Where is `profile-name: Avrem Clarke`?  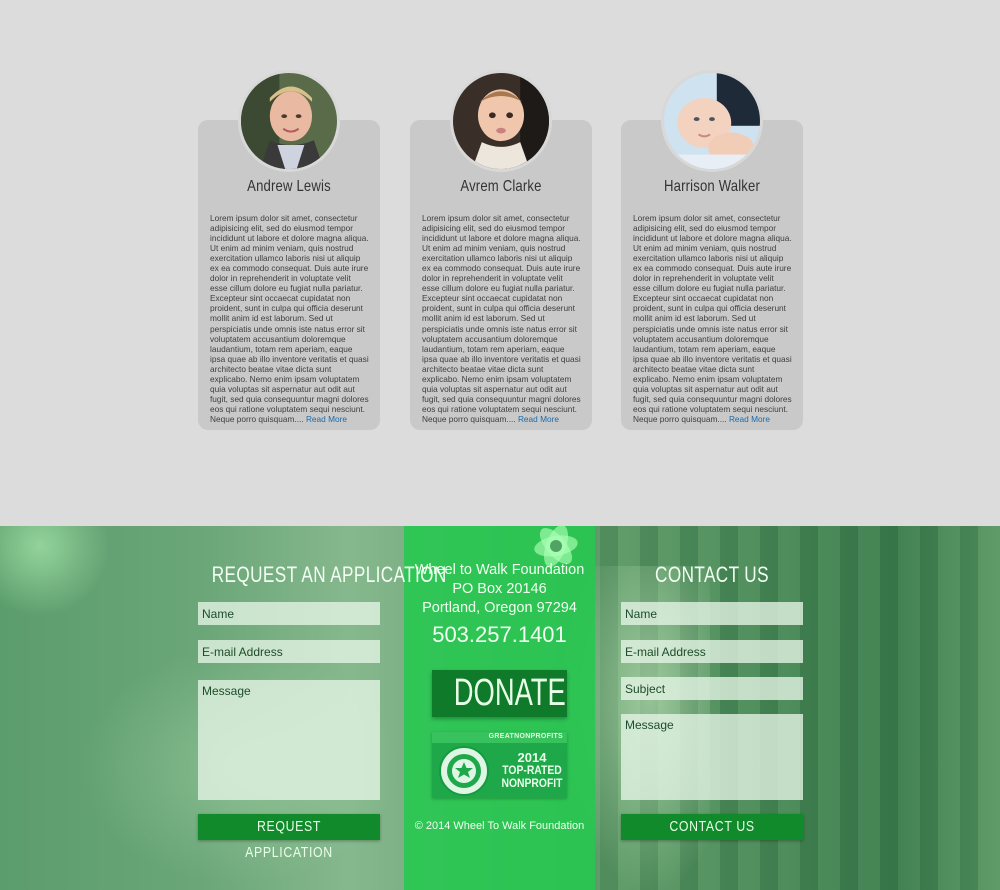 profile-name: Avrem Clarke is located at coordinates (501, 186).